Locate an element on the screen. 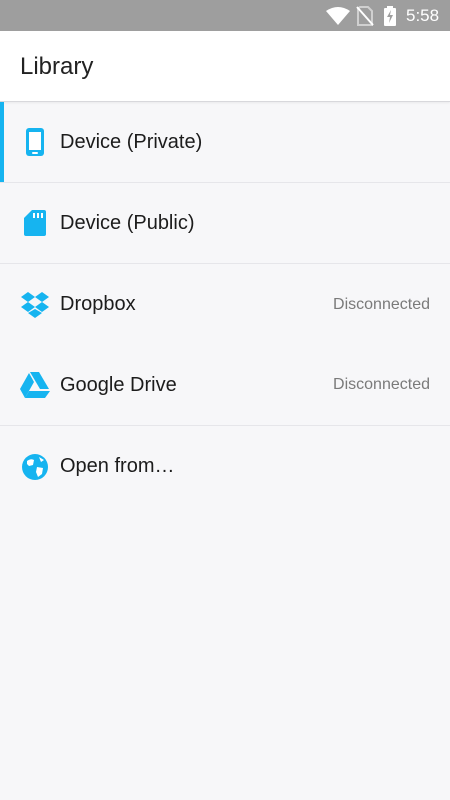 The height and width of the screenshot is (800, 450). library-item-label: Dropbox is located at coordinates (98, 304).